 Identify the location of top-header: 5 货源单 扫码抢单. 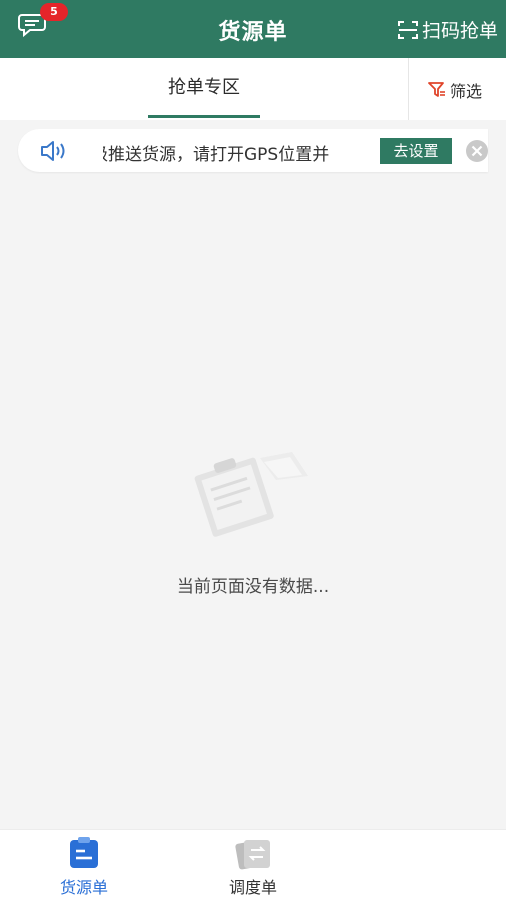
(253, 29).